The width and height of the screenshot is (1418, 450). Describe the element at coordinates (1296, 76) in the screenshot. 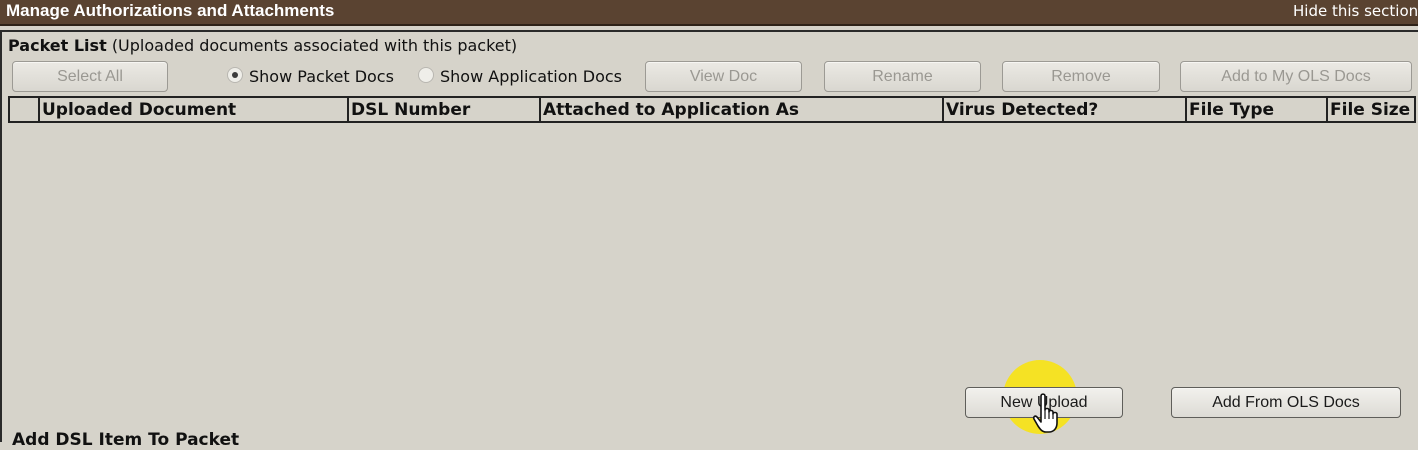

I see `add-to-my-ols-docs-button: Add to My OLS Docs` at that location.